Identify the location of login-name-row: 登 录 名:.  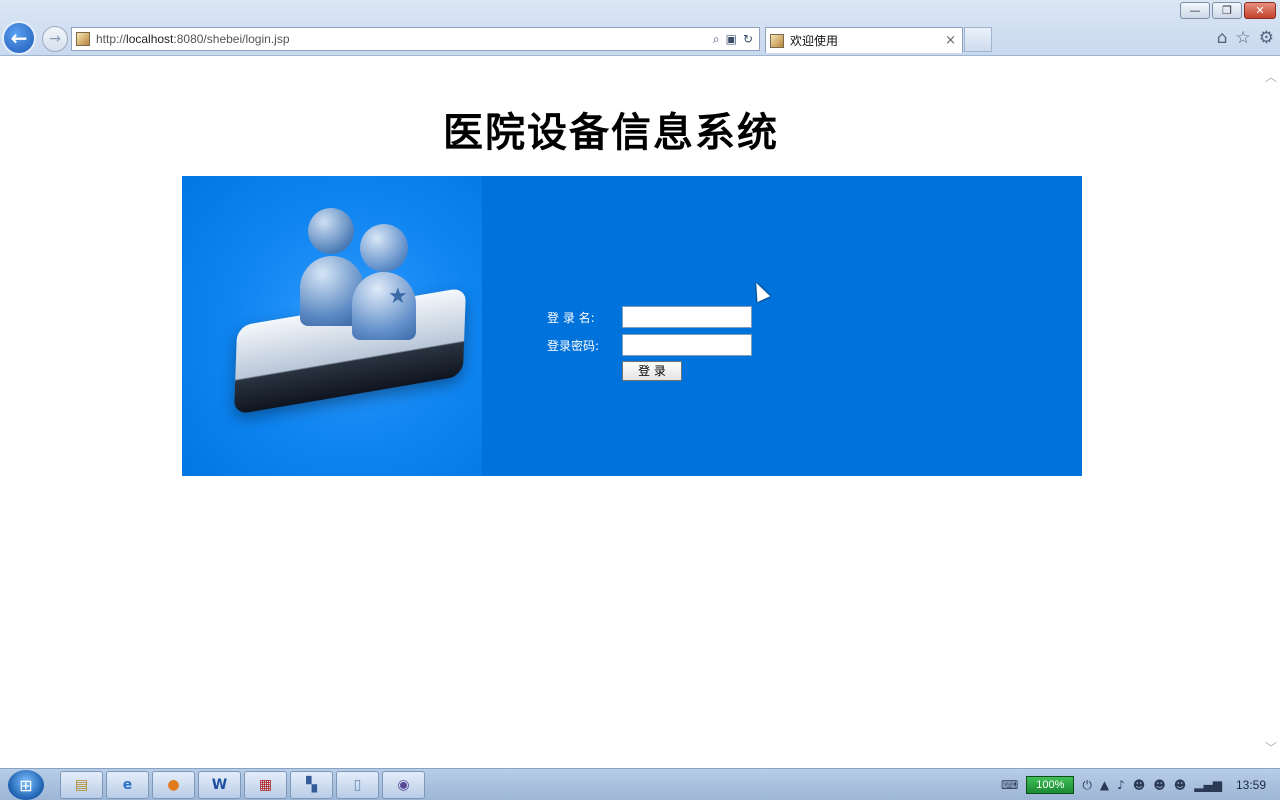
(649, 317).